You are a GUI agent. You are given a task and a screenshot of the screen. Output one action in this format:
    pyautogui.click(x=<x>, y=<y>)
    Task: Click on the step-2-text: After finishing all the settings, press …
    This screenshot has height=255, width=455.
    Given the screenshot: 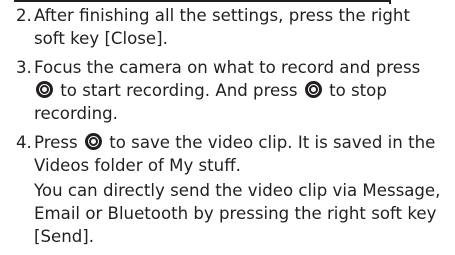 What is the action you would take?
    pyautogui.click(x=222, y=27)
    